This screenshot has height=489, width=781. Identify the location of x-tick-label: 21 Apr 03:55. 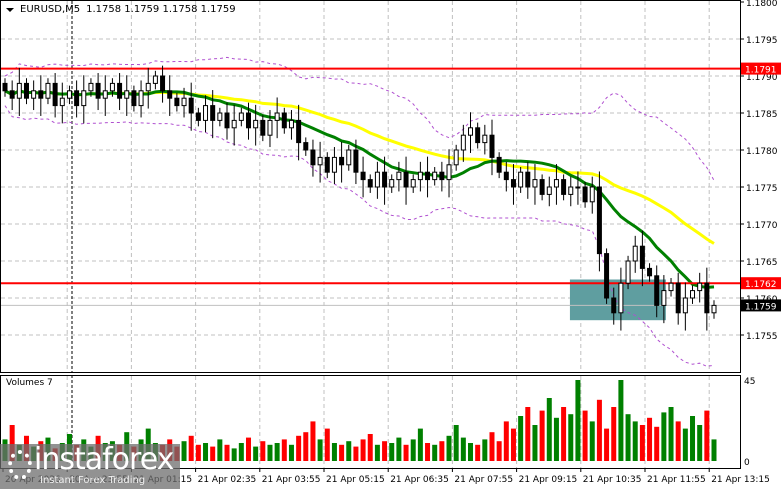
(291, 480).